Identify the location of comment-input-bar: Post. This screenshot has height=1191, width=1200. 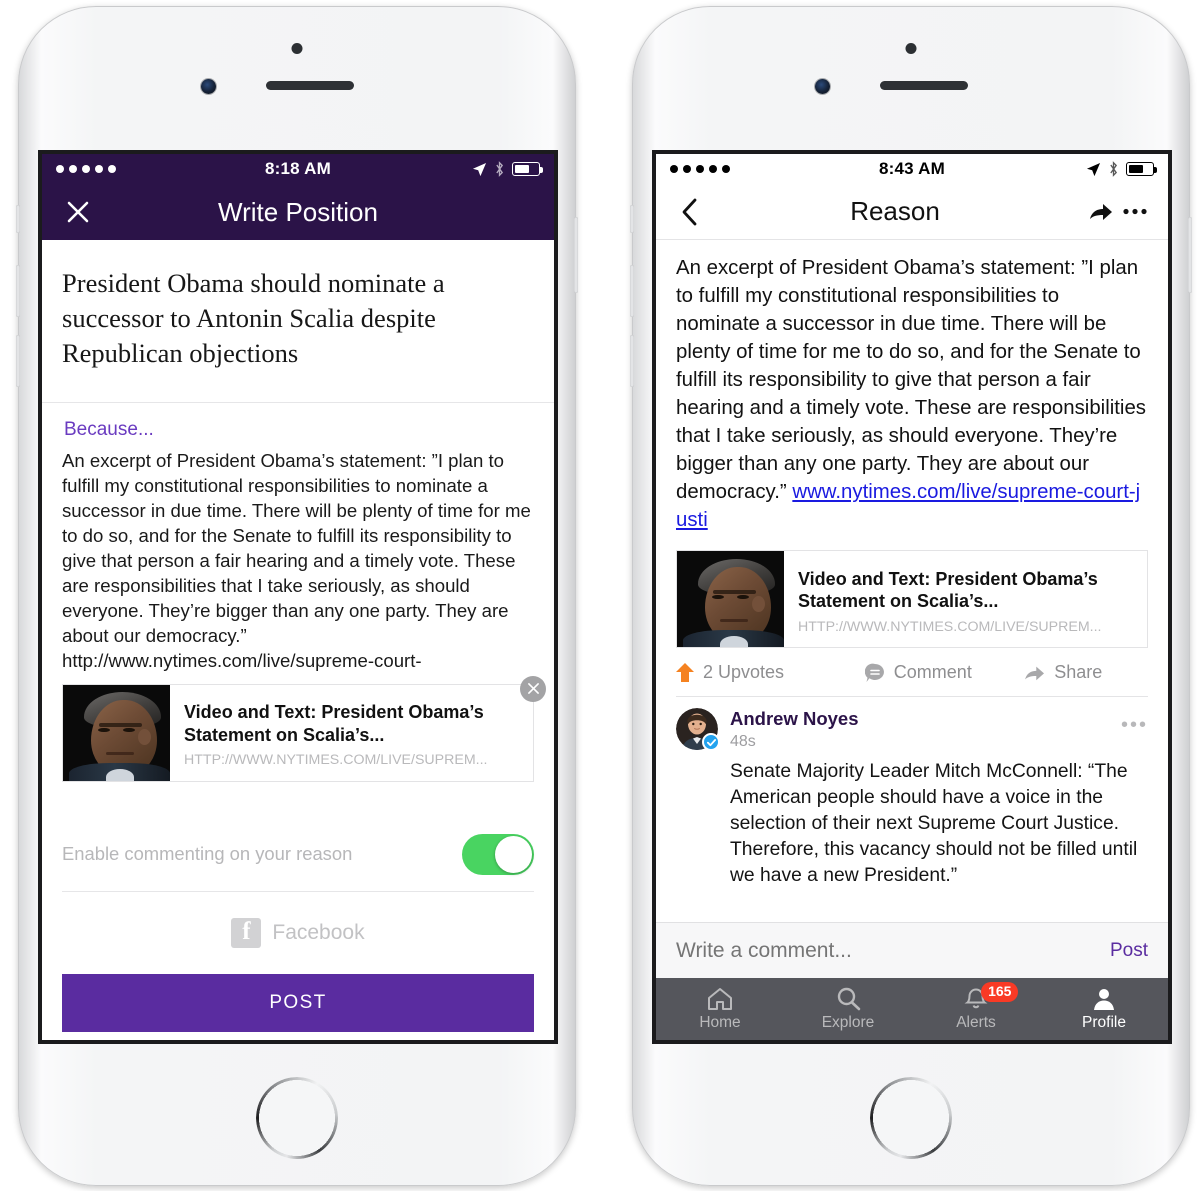
(912, 950).